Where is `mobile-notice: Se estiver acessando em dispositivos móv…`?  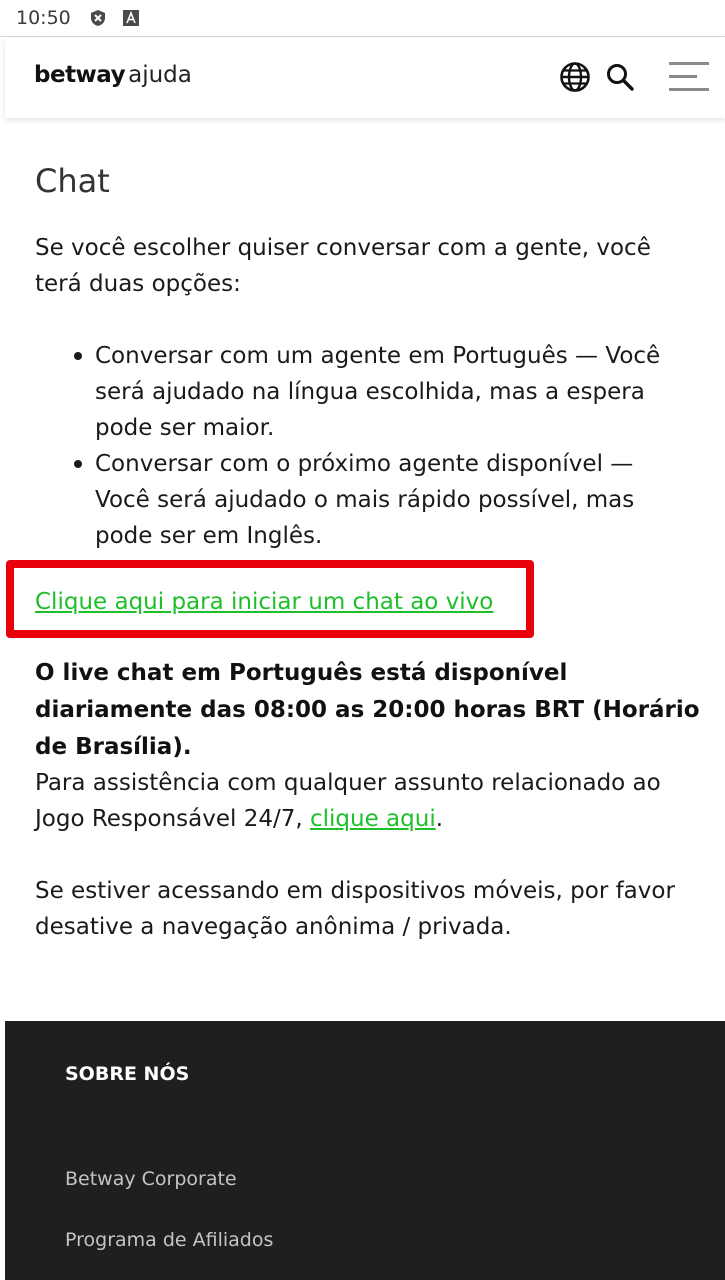
mobile-notice: Se estiver acessando em dispositivos móv… is located at coordinates (355, 909).